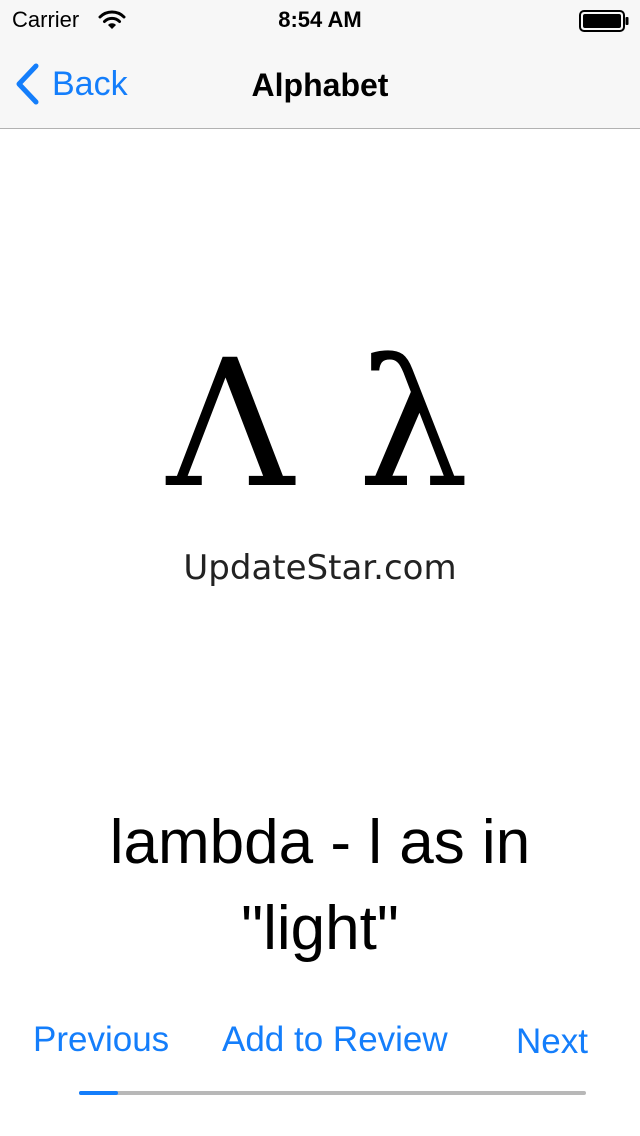 The height and width of the screenshot is (1136, 640). I want to click on watermark-text: UpdateStar.com, so click(320, 568).